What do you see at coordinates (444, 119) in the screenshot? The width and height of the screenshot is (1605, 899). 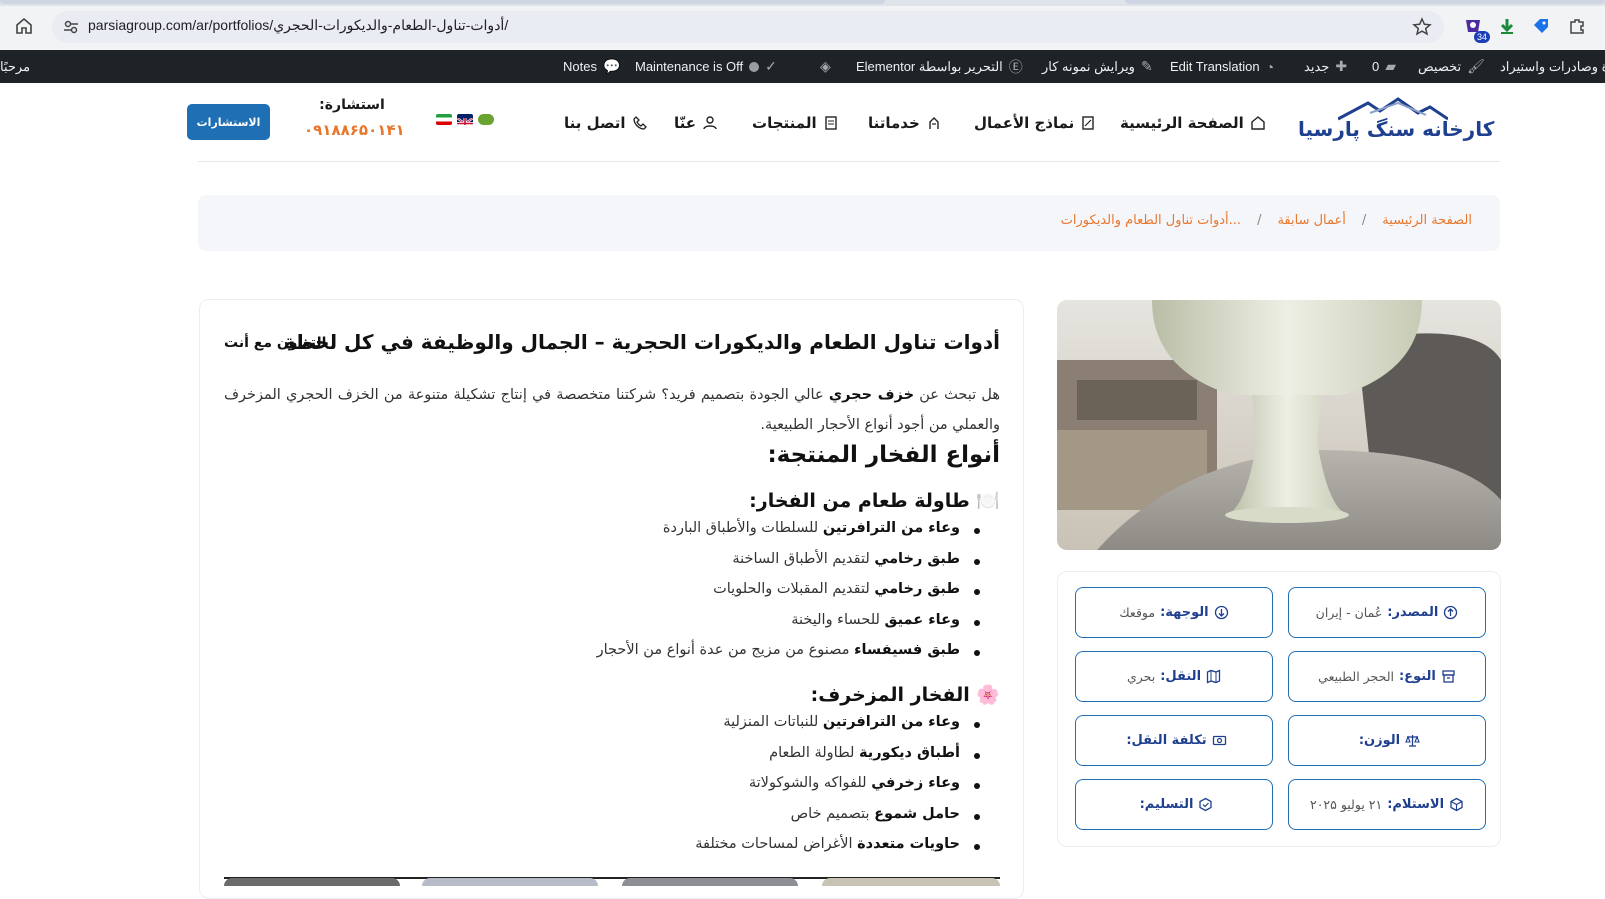 I see `iran-flag-icon` at bounding box center [444, 119].